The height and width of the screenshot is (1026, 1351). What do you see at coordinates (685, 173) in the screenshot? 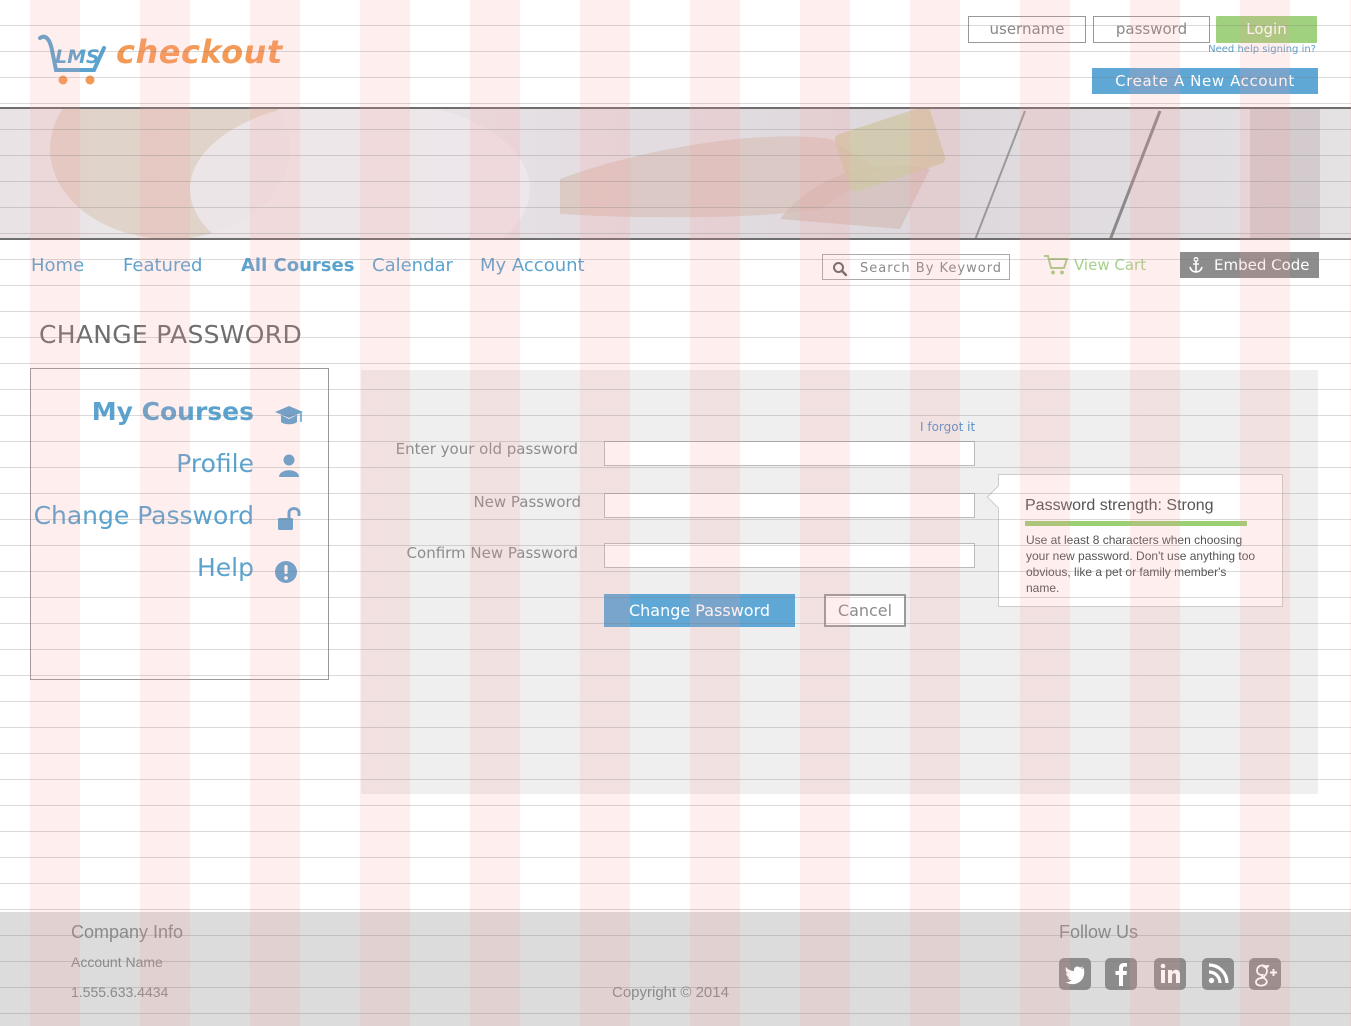
I see `banner-photo` at bounding box center [685, 173].